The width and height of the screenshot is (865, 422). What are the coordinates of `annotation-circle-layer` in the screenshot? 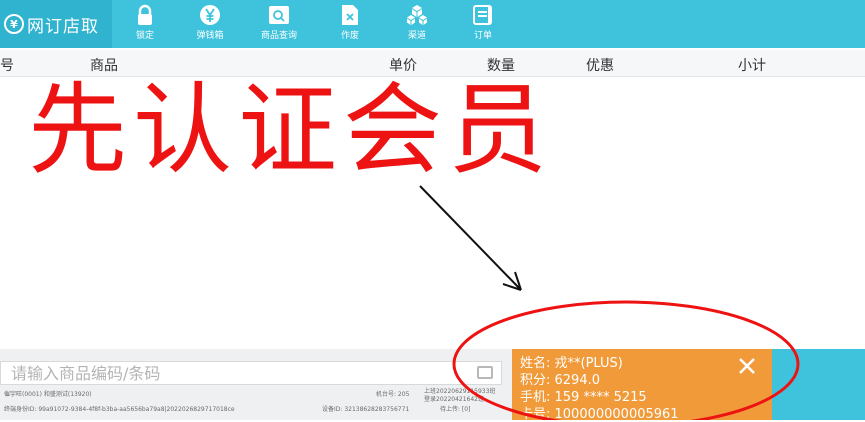 It's located at (626, 360).